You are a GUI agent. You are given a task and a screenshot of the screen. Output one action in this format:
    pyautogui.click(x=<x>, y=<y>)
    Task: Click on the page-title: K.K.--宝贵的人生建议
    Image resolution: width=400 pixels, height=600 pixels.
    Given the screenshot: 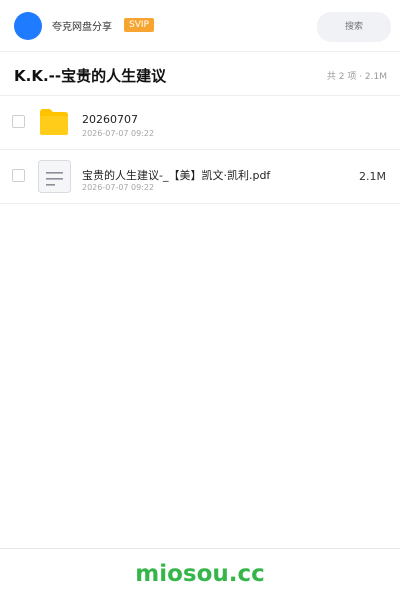 What is the action you would take?
    pyautogui.click(x=90, y=76)
    